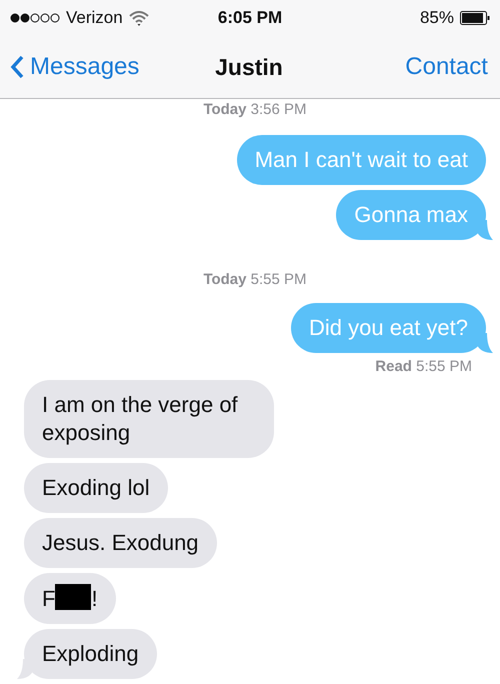 Image resolution: width=500 pixels, height=684 pixels. I want to click on message-bubble: I am on the verge of exposing, so click(149, 419).